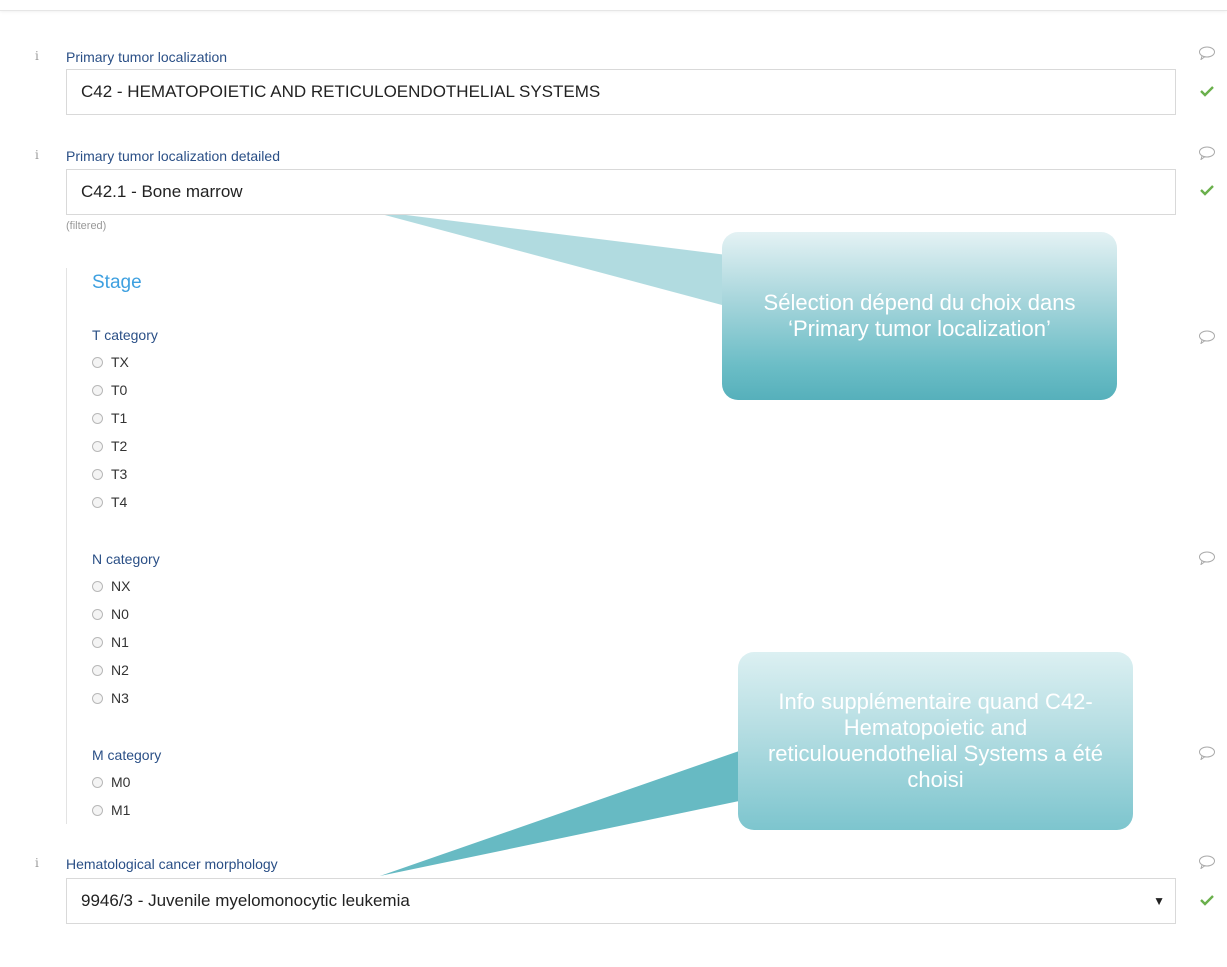  Describe the element at coordinates (126, 559) in the screenshot. I see `n-category-label: N category` at that location.